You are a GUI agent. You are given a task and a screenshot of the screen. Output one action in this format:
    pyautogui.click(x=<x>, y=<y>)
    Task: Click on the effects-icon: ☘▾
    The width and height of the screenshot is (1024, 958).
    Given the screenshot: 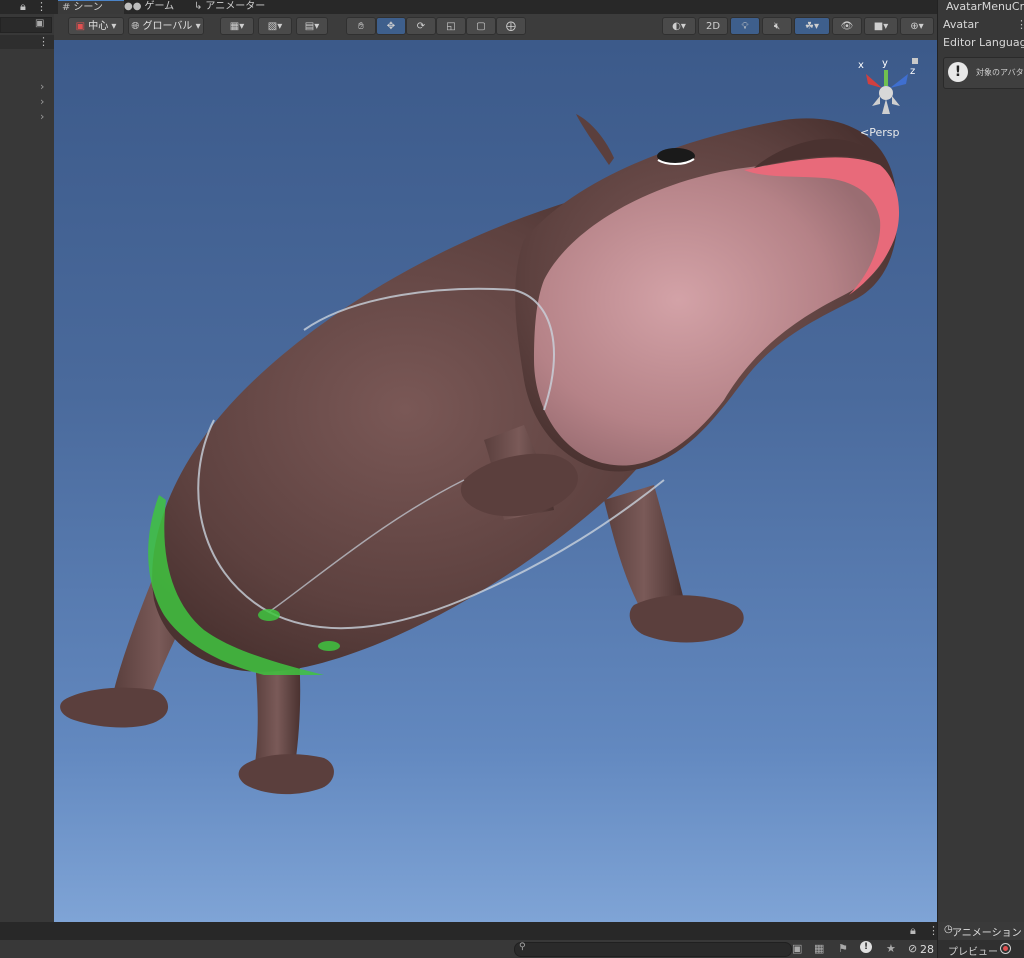 What is the action you would take?
    pyautogui.click(x=812, y=26)
    